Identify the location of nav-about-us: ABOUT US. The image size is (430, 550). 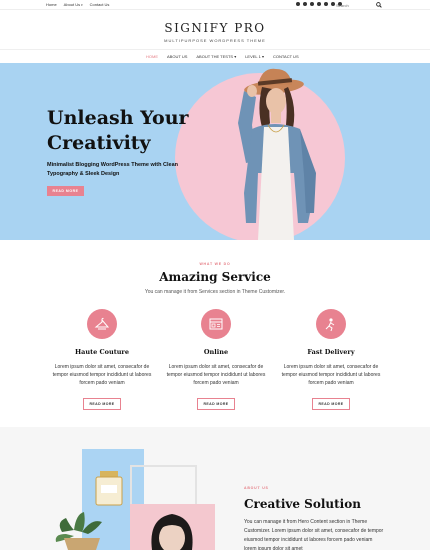
(177, 56).